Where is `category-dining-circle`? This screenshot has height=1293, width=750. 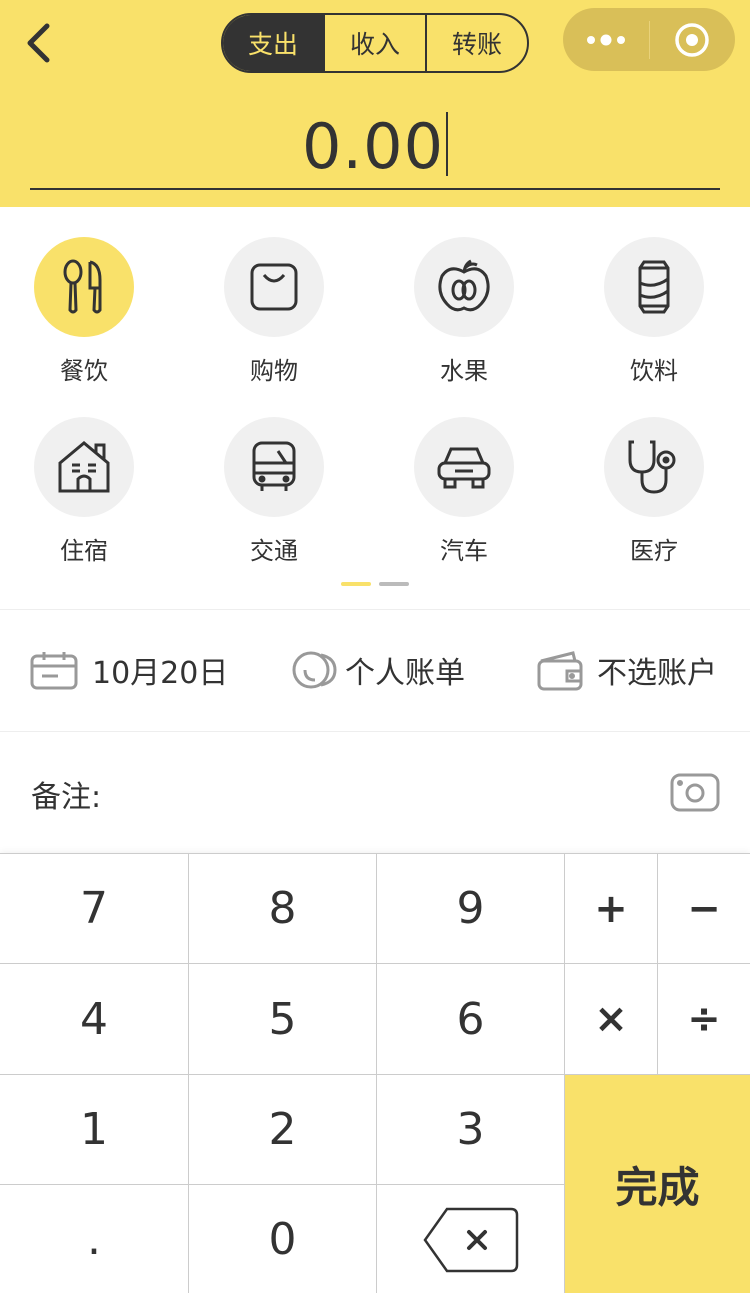
category-dining-circle is located at coordinates (84, 287).